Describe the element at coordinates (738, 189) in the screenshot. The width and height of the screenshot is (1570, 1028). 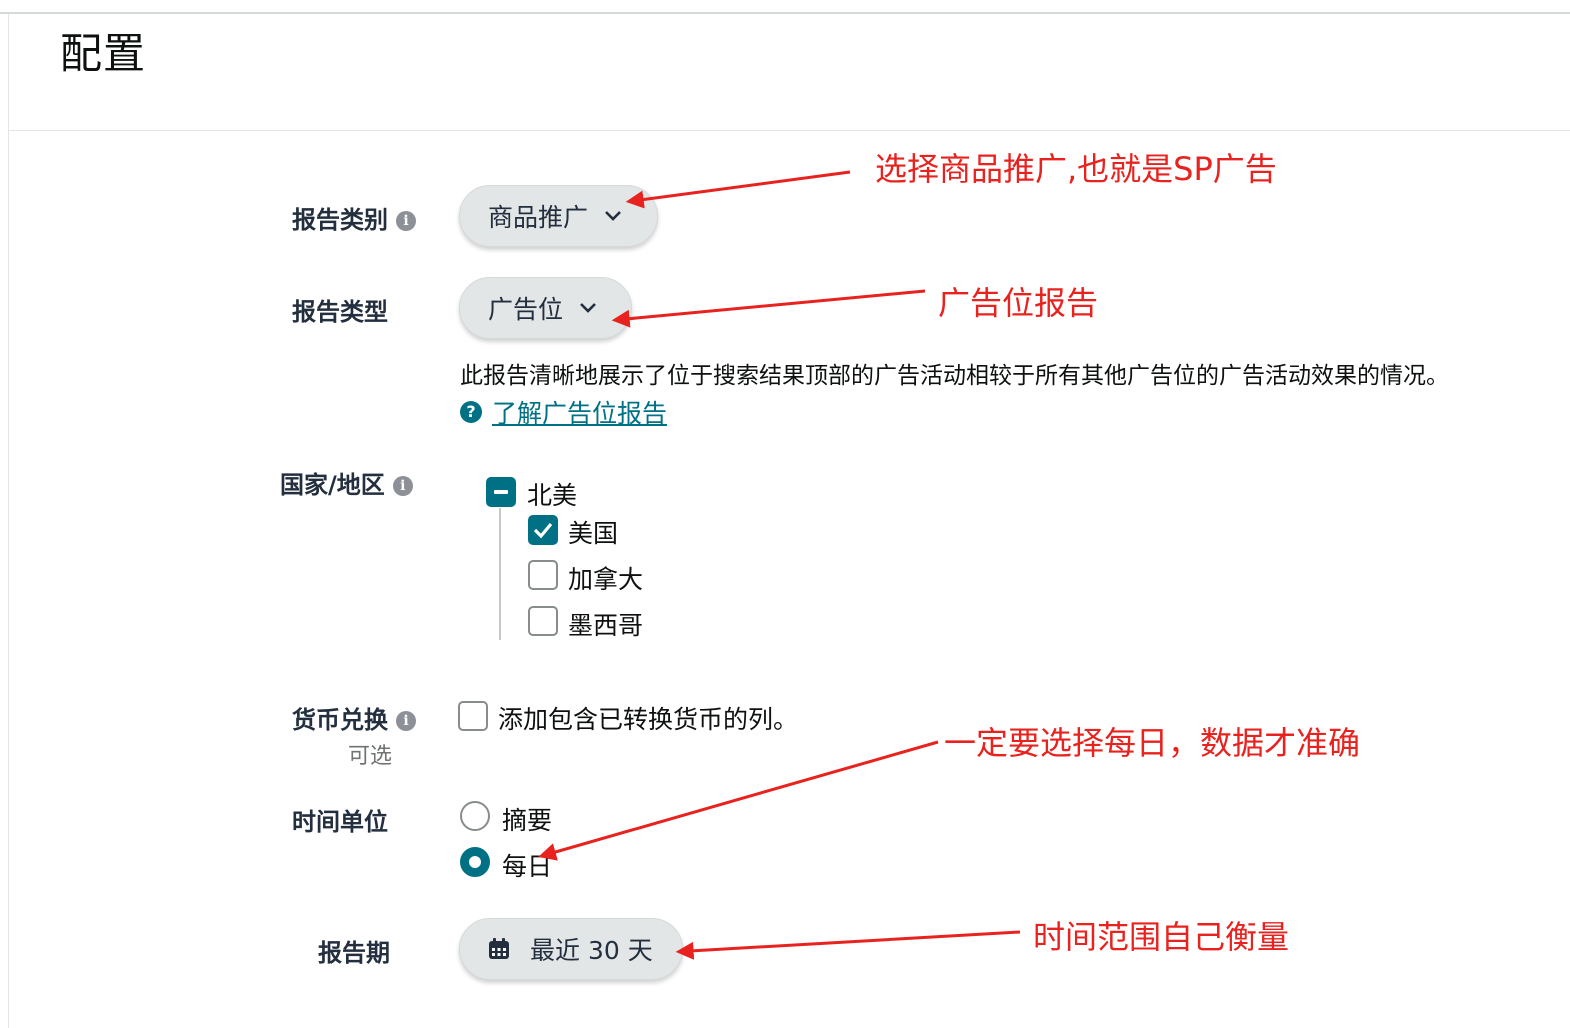
I see `arrow-report-category` at that location.